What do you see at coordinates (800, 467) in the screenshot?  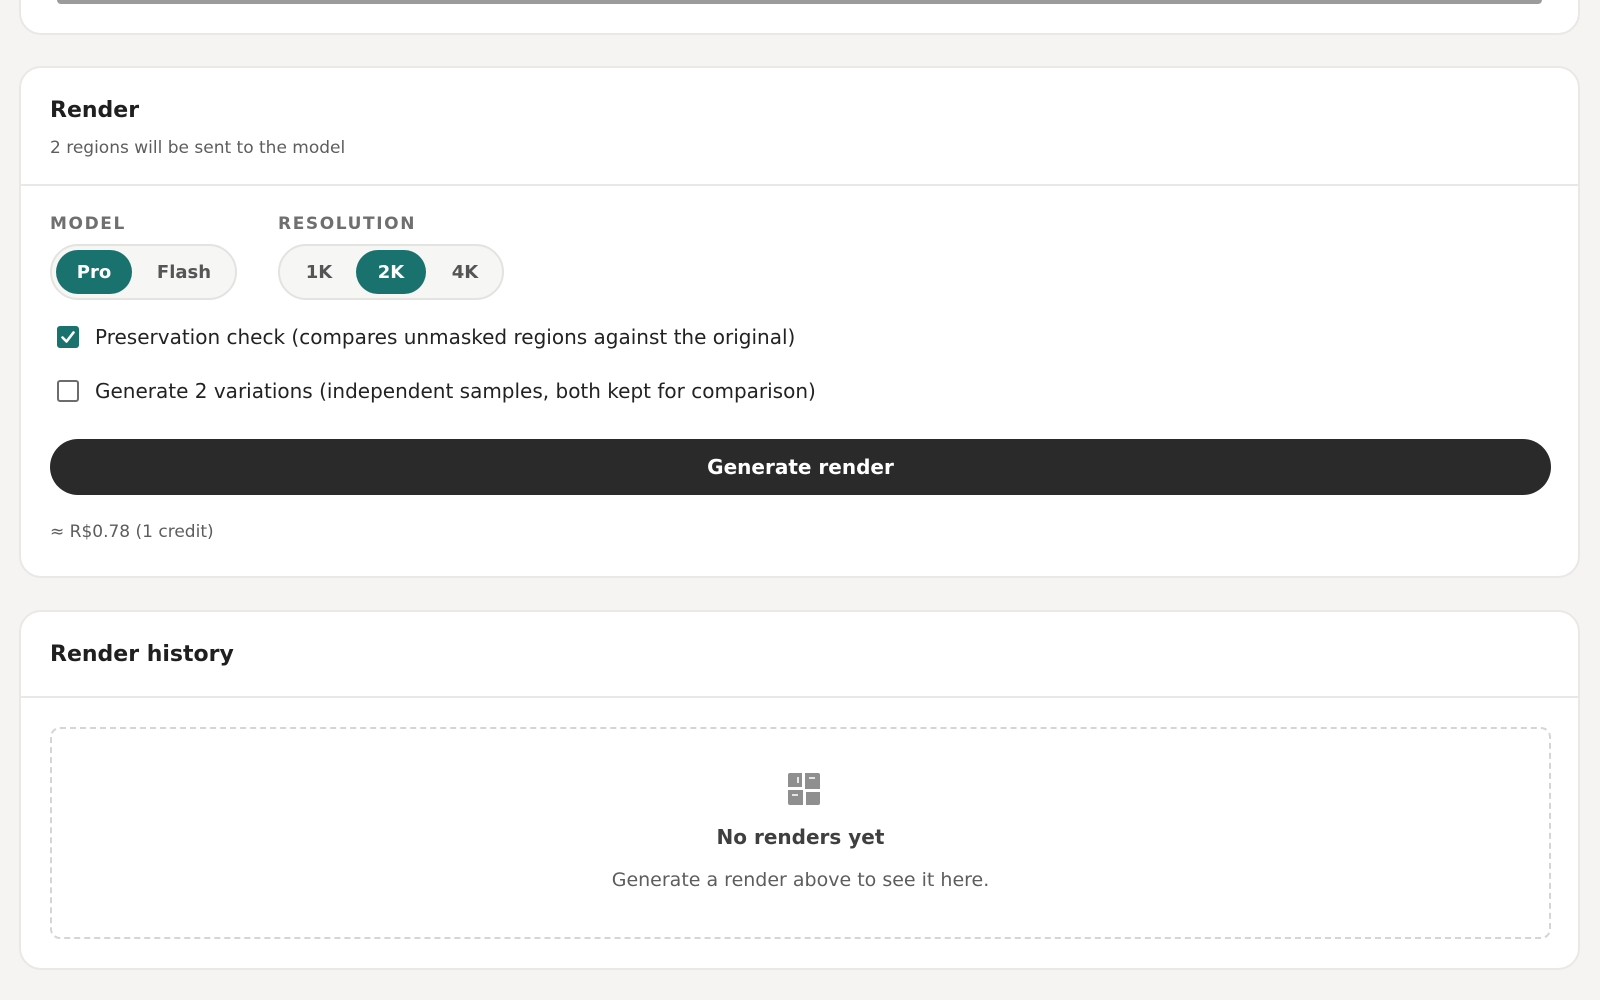 I see `generate-render-button: Generate render` at bounding box center [800, 467].